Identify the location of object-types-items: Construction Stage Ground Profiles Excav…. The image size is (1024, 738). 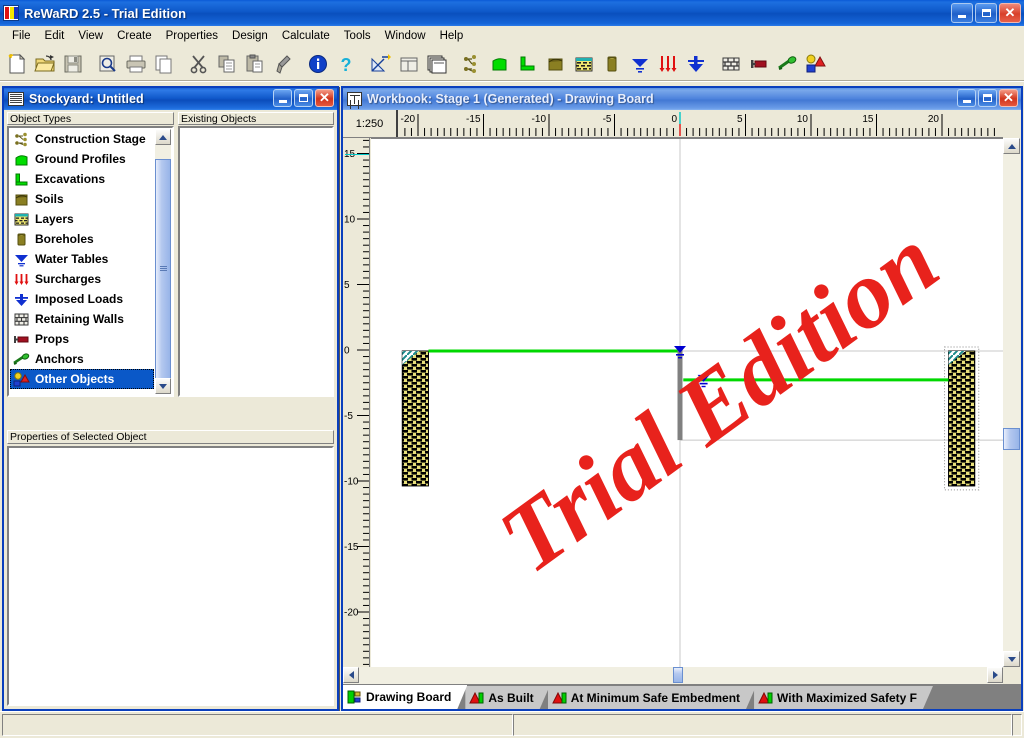
(82, 261).